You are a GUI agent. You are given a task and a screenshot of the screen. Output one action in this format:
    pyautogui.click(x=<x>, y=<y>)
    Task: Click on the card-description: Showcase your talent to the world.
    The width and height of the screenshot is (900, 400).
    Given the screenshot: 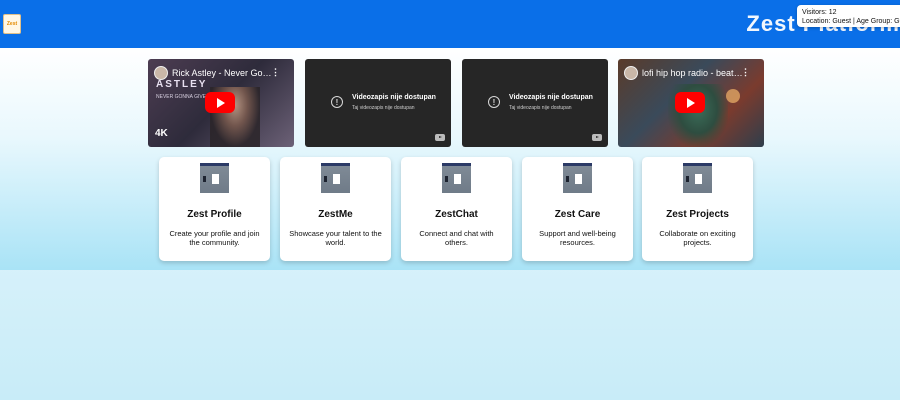 What is the action you would take?
    pyautogui.click(x=335, y=238)
    